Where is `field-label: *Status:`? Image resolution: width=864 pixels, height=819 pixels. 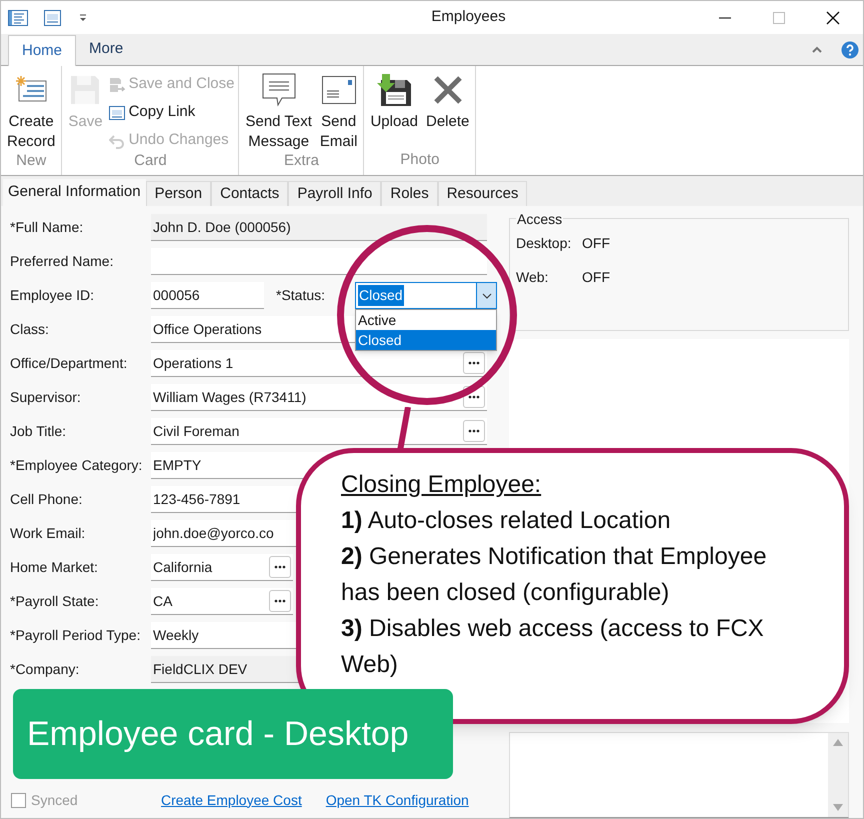
field-label: *Status: is located at coordinates (301, 295).